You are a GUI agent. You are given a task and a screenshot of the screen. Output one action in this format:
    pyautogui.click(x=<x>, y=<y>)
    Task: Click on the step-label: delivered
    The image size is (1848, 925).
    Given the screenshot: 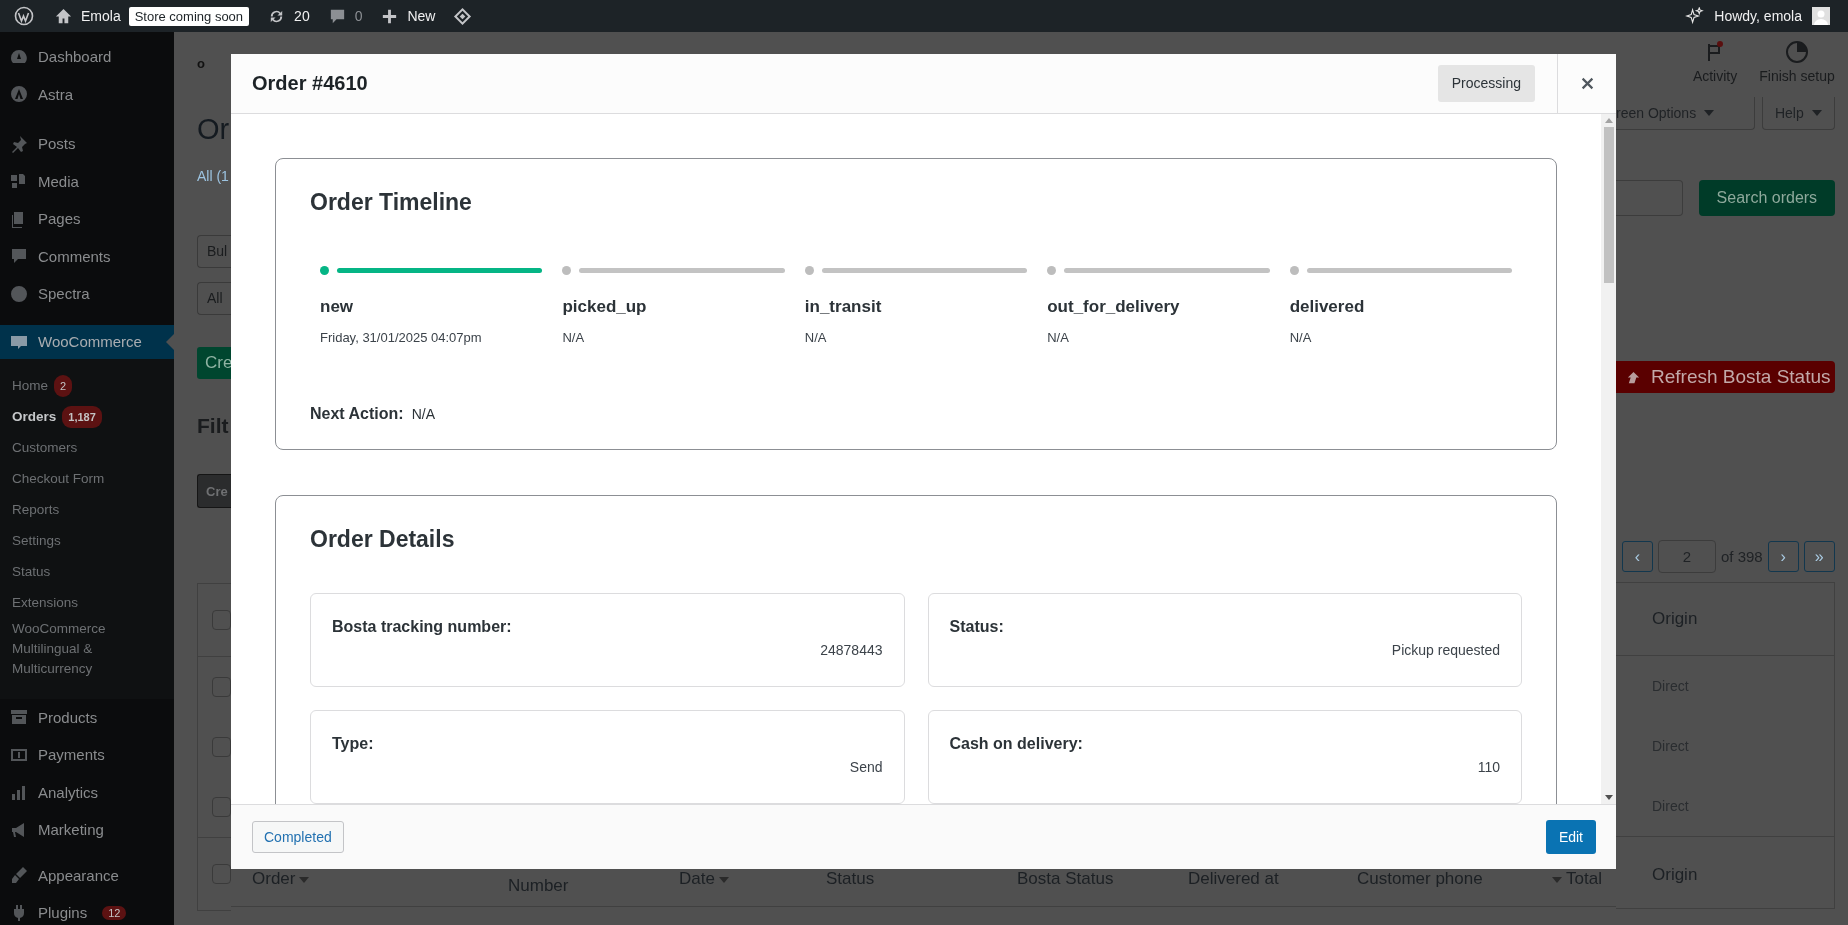 What is the action you would take?
    pyautogui.click(x=1327, y=307)
    